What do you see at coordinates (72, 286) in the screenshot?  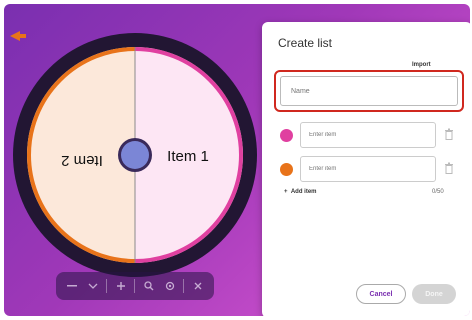 I see `minimize-icon` at bounding box center [72, 286].